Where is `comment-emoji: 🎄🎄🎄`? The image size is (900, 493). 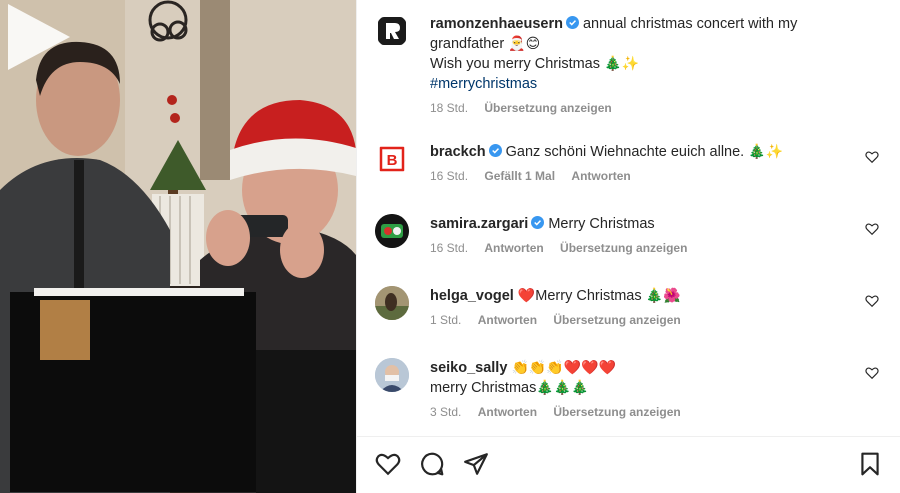
comment-emoji: 🎄🎄🎄 is located at coordinates (562, 388).